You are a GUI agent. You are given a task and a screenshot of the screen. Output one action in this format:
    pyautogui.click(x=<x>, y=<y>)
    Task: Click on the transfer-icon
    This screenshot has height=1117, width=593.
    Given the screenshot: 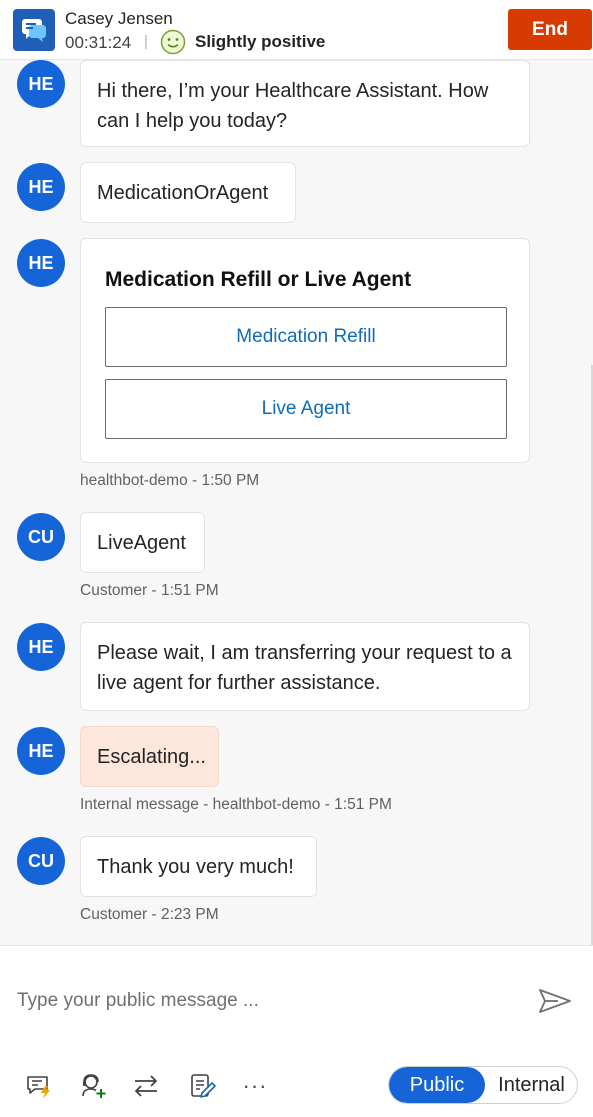 What is the action you would take?
    pyautogui.click(x=146, y=1086)
    